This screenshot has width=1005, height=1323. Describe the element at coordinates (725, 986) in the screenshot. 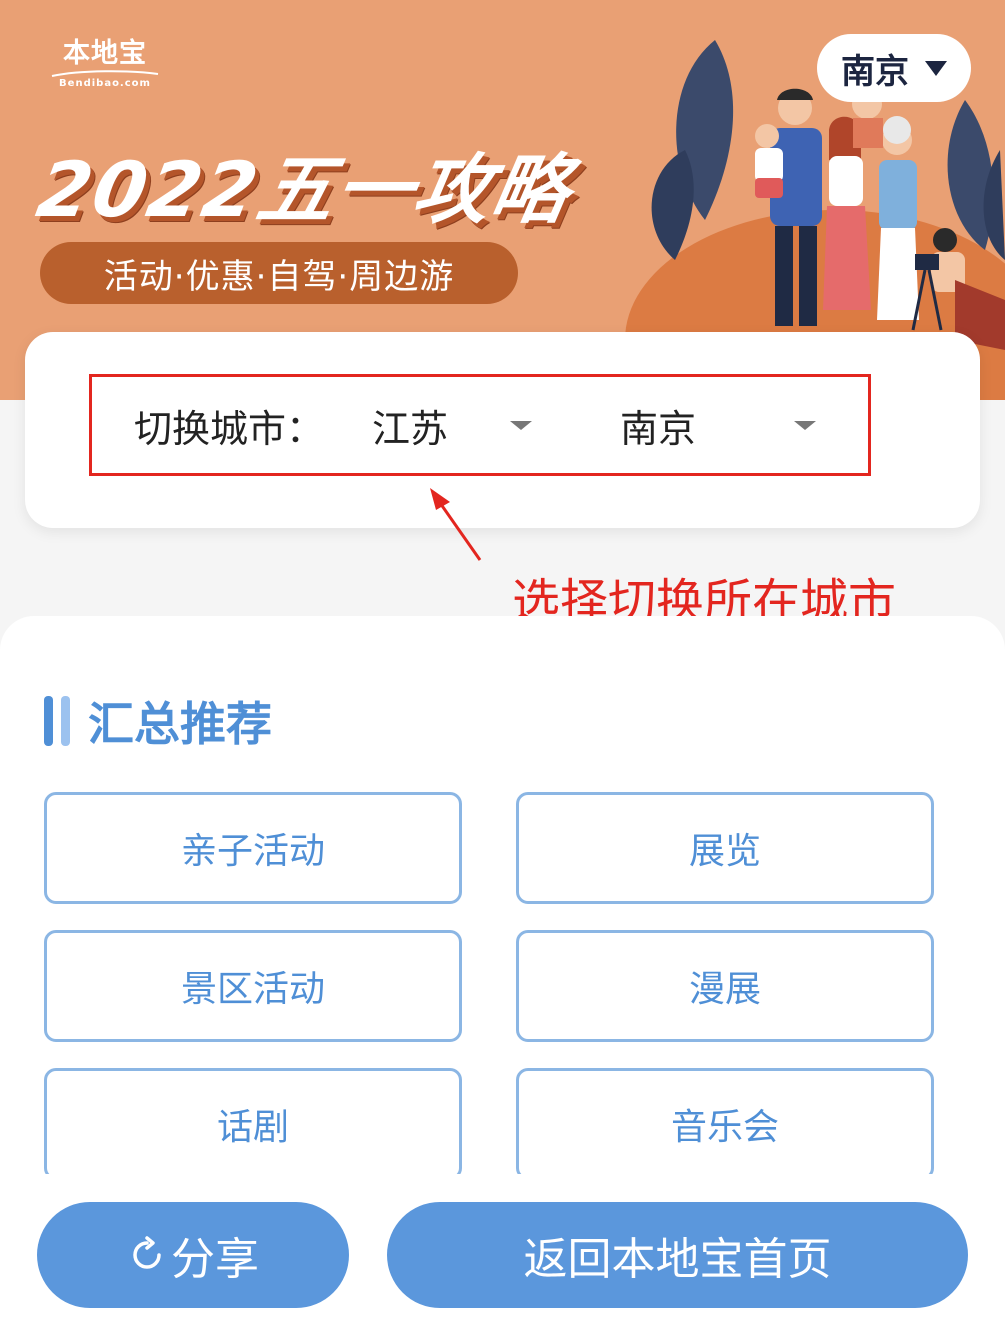

I see `recommend-item-comic-expo: 漫展` at that location.